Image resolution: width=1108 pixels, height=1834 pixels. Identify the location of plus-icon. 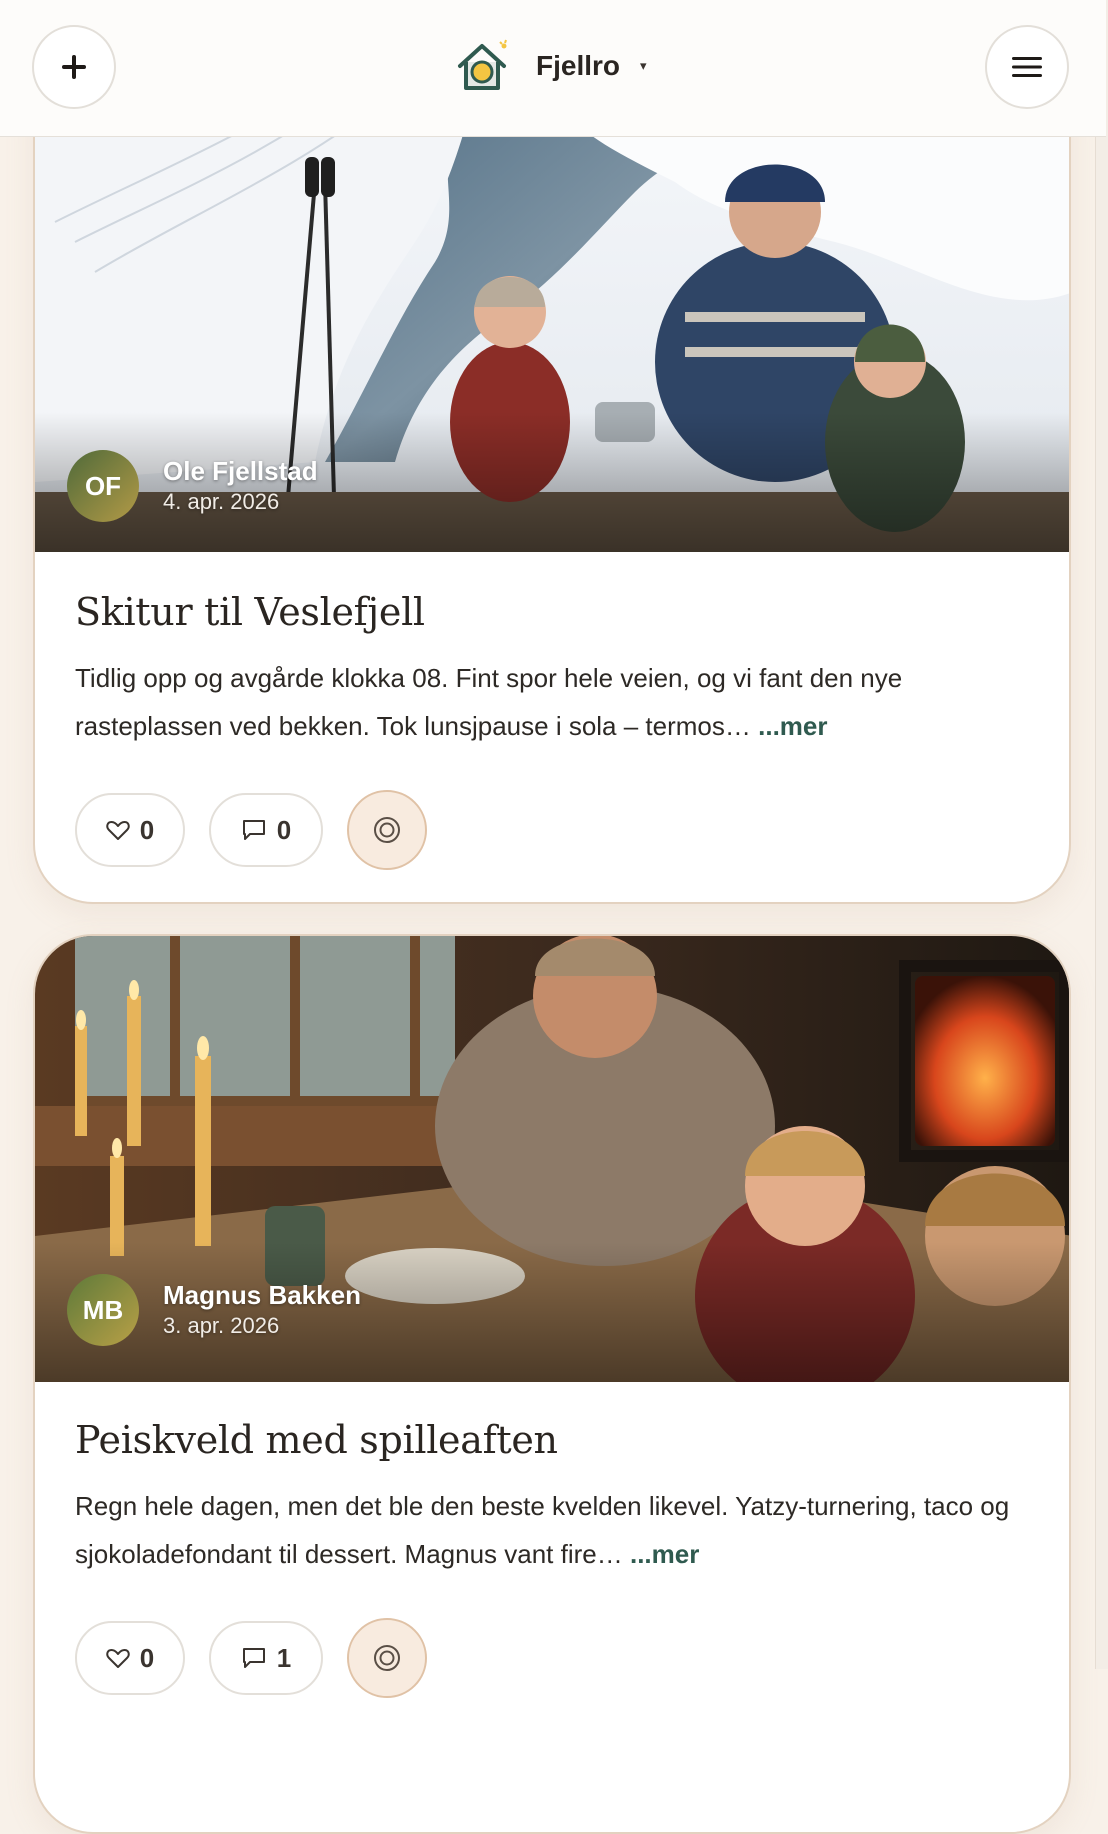
(74, 67).